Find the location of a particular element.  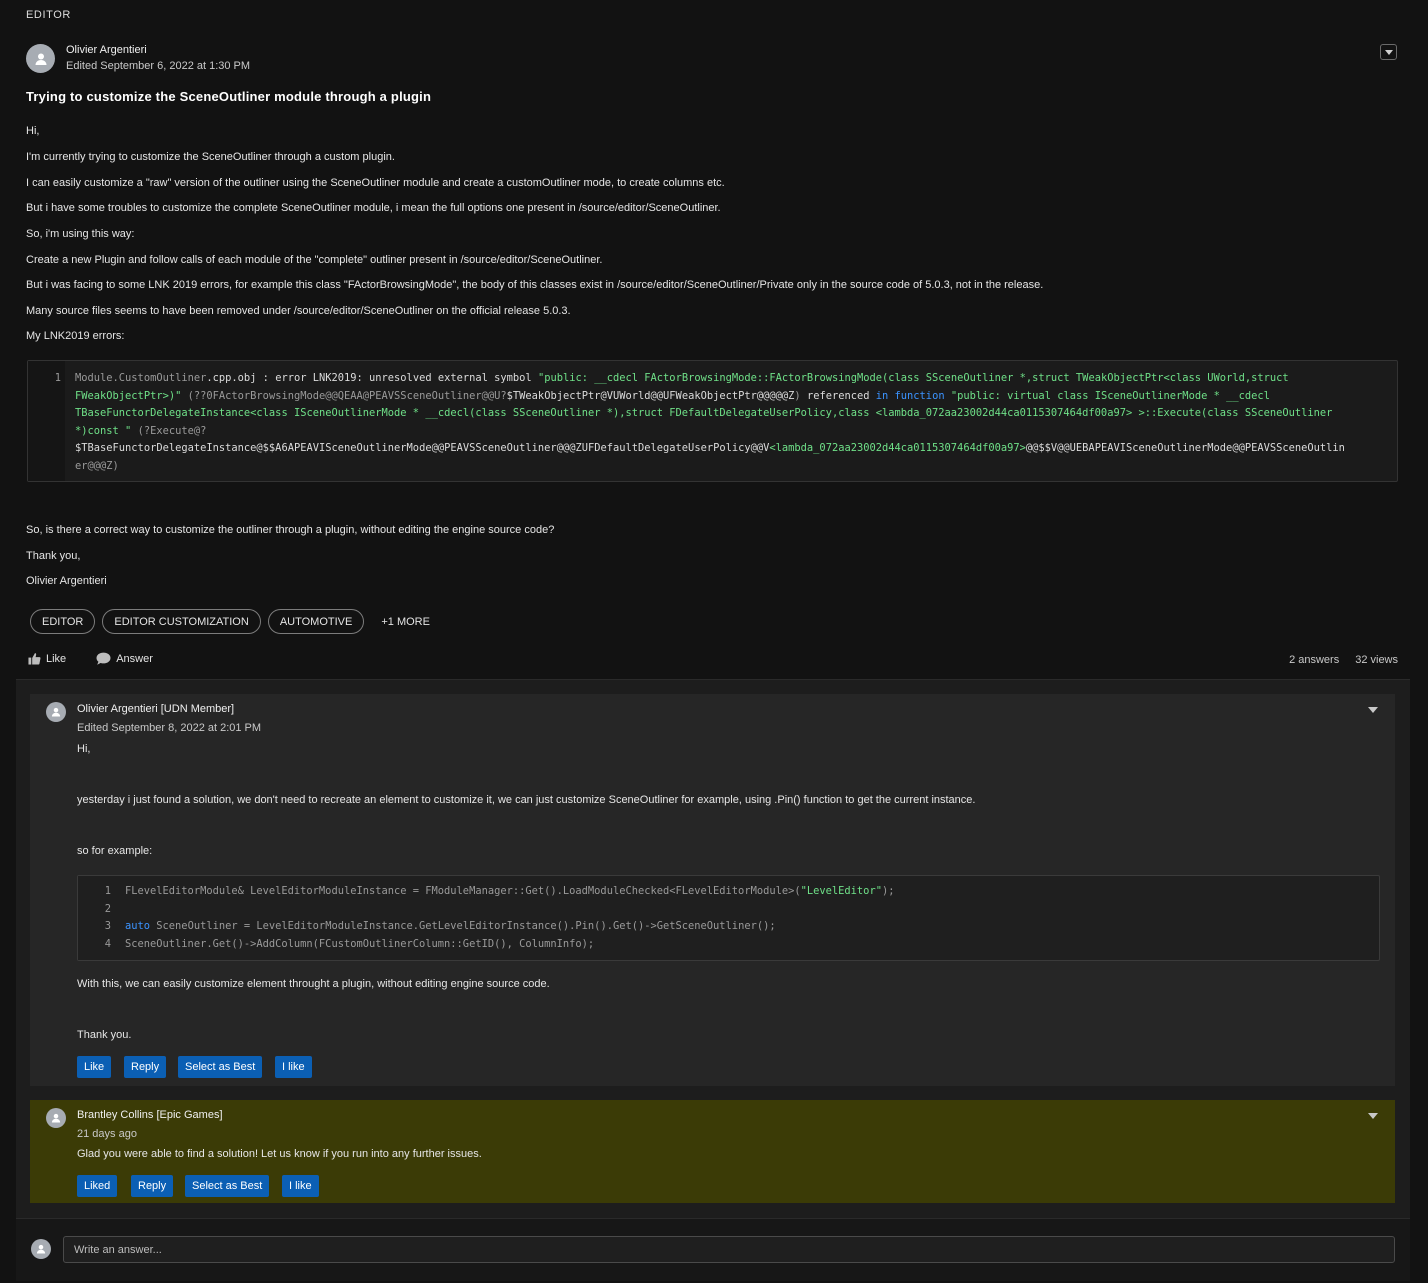

answer-author: Brantley Collins [Epic Games] is located at coordinates (150, 1115).